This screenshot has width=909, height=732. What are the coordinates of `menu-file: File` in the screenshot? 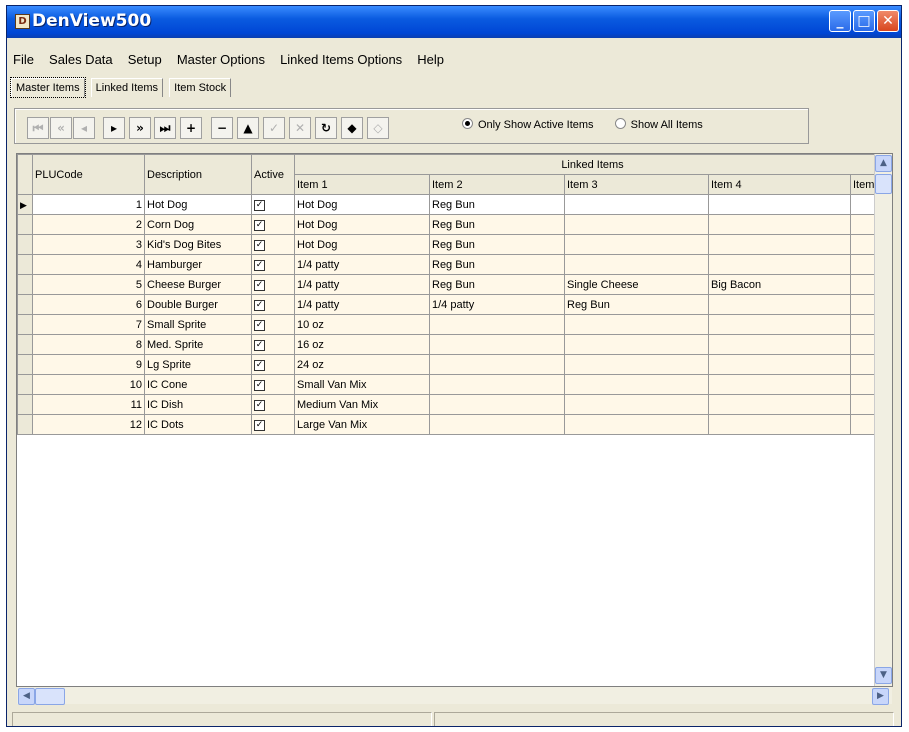 It's located at (22, 60).